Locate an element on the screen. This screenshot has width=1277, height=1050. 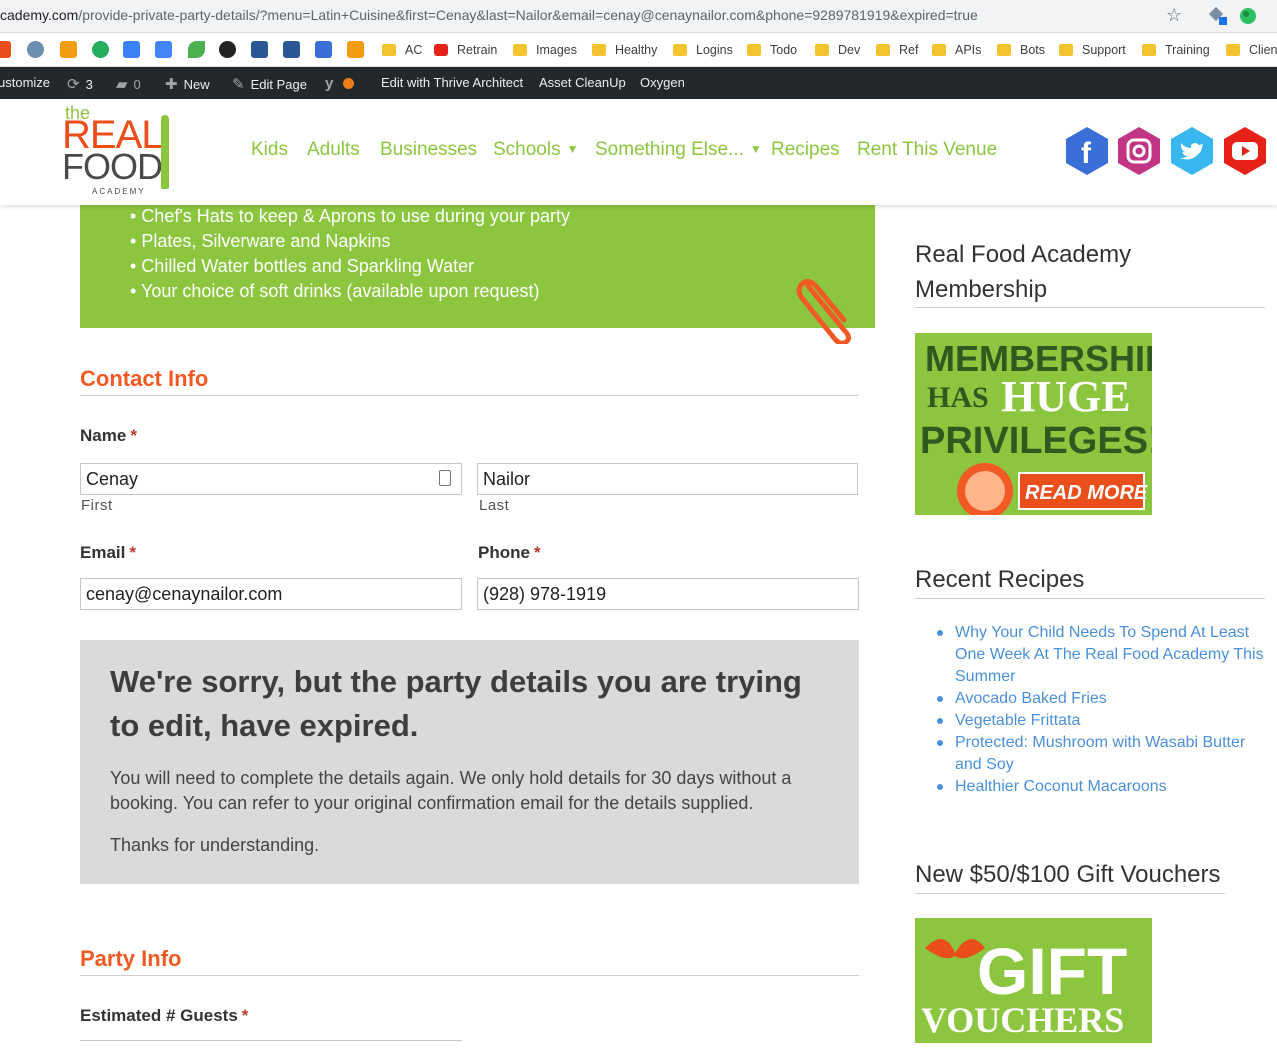
inclusion-item: • Plates, Silverware and Napkins is located at coordinates (260, 241).